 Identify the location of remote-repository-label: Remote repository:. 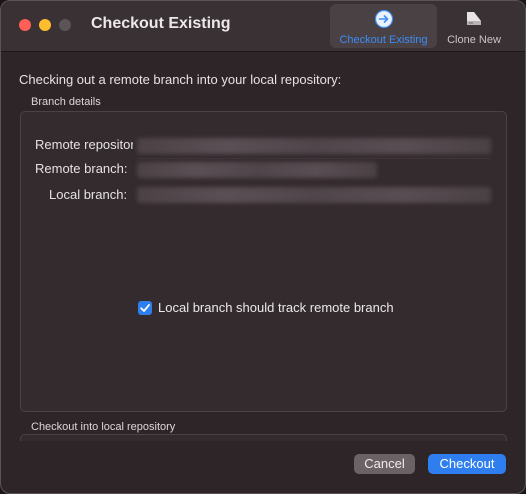
(84, 144).